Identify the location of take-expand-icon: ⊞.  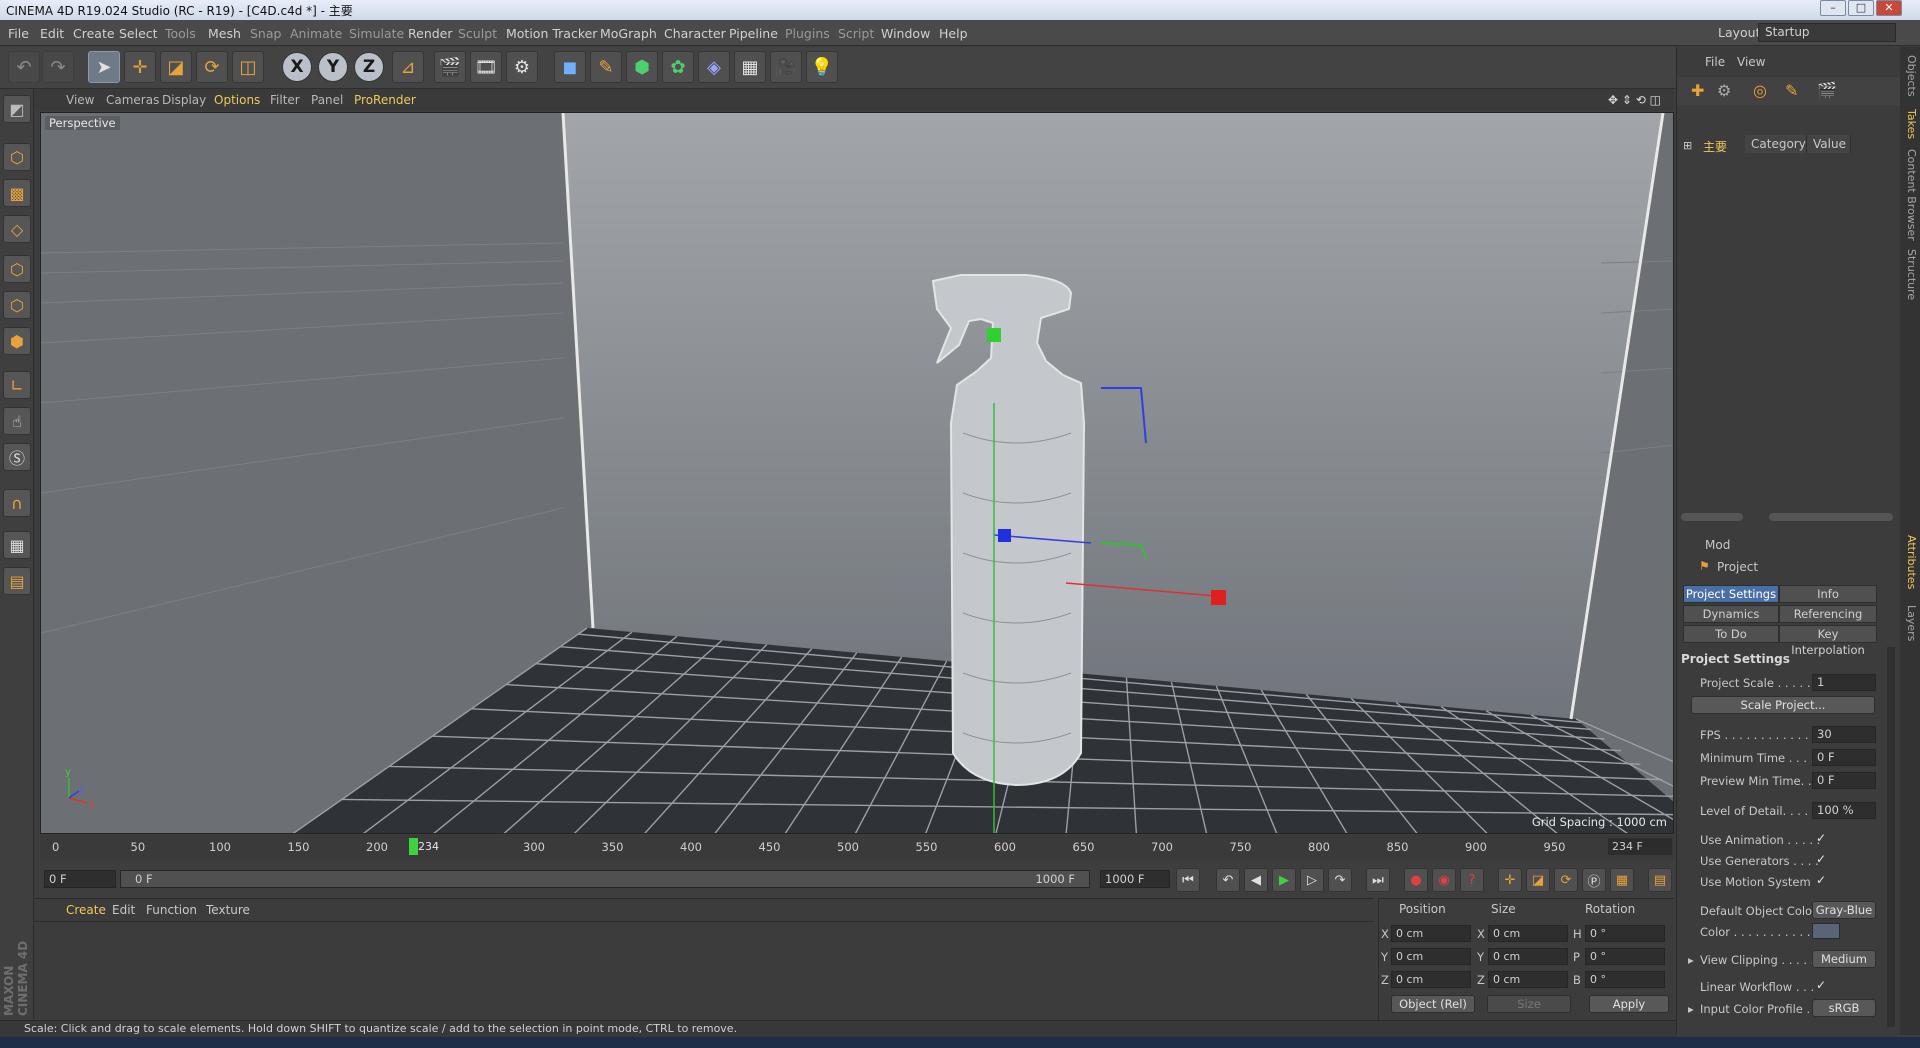
(1687, 145).